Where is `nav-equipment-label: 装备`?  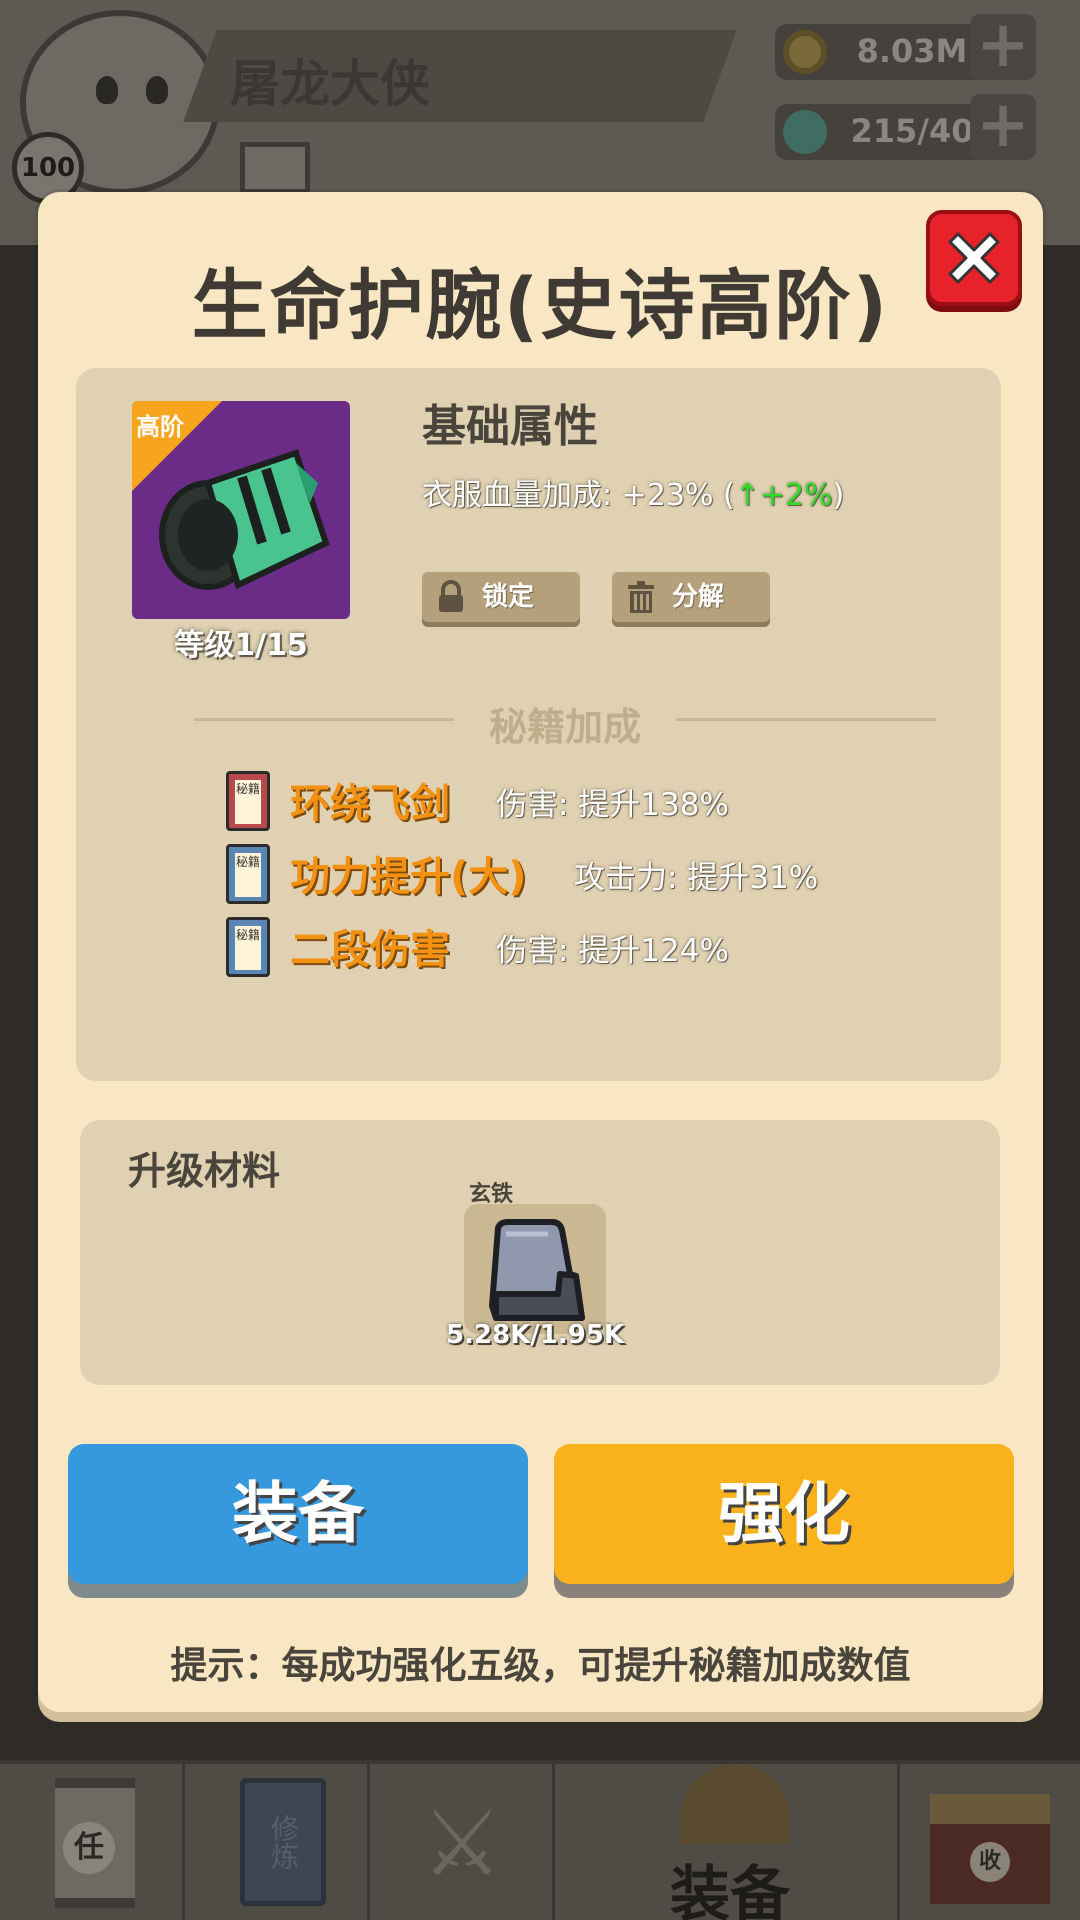
nav-equipment-label: 装备 is located at coordinates (730, 1890).